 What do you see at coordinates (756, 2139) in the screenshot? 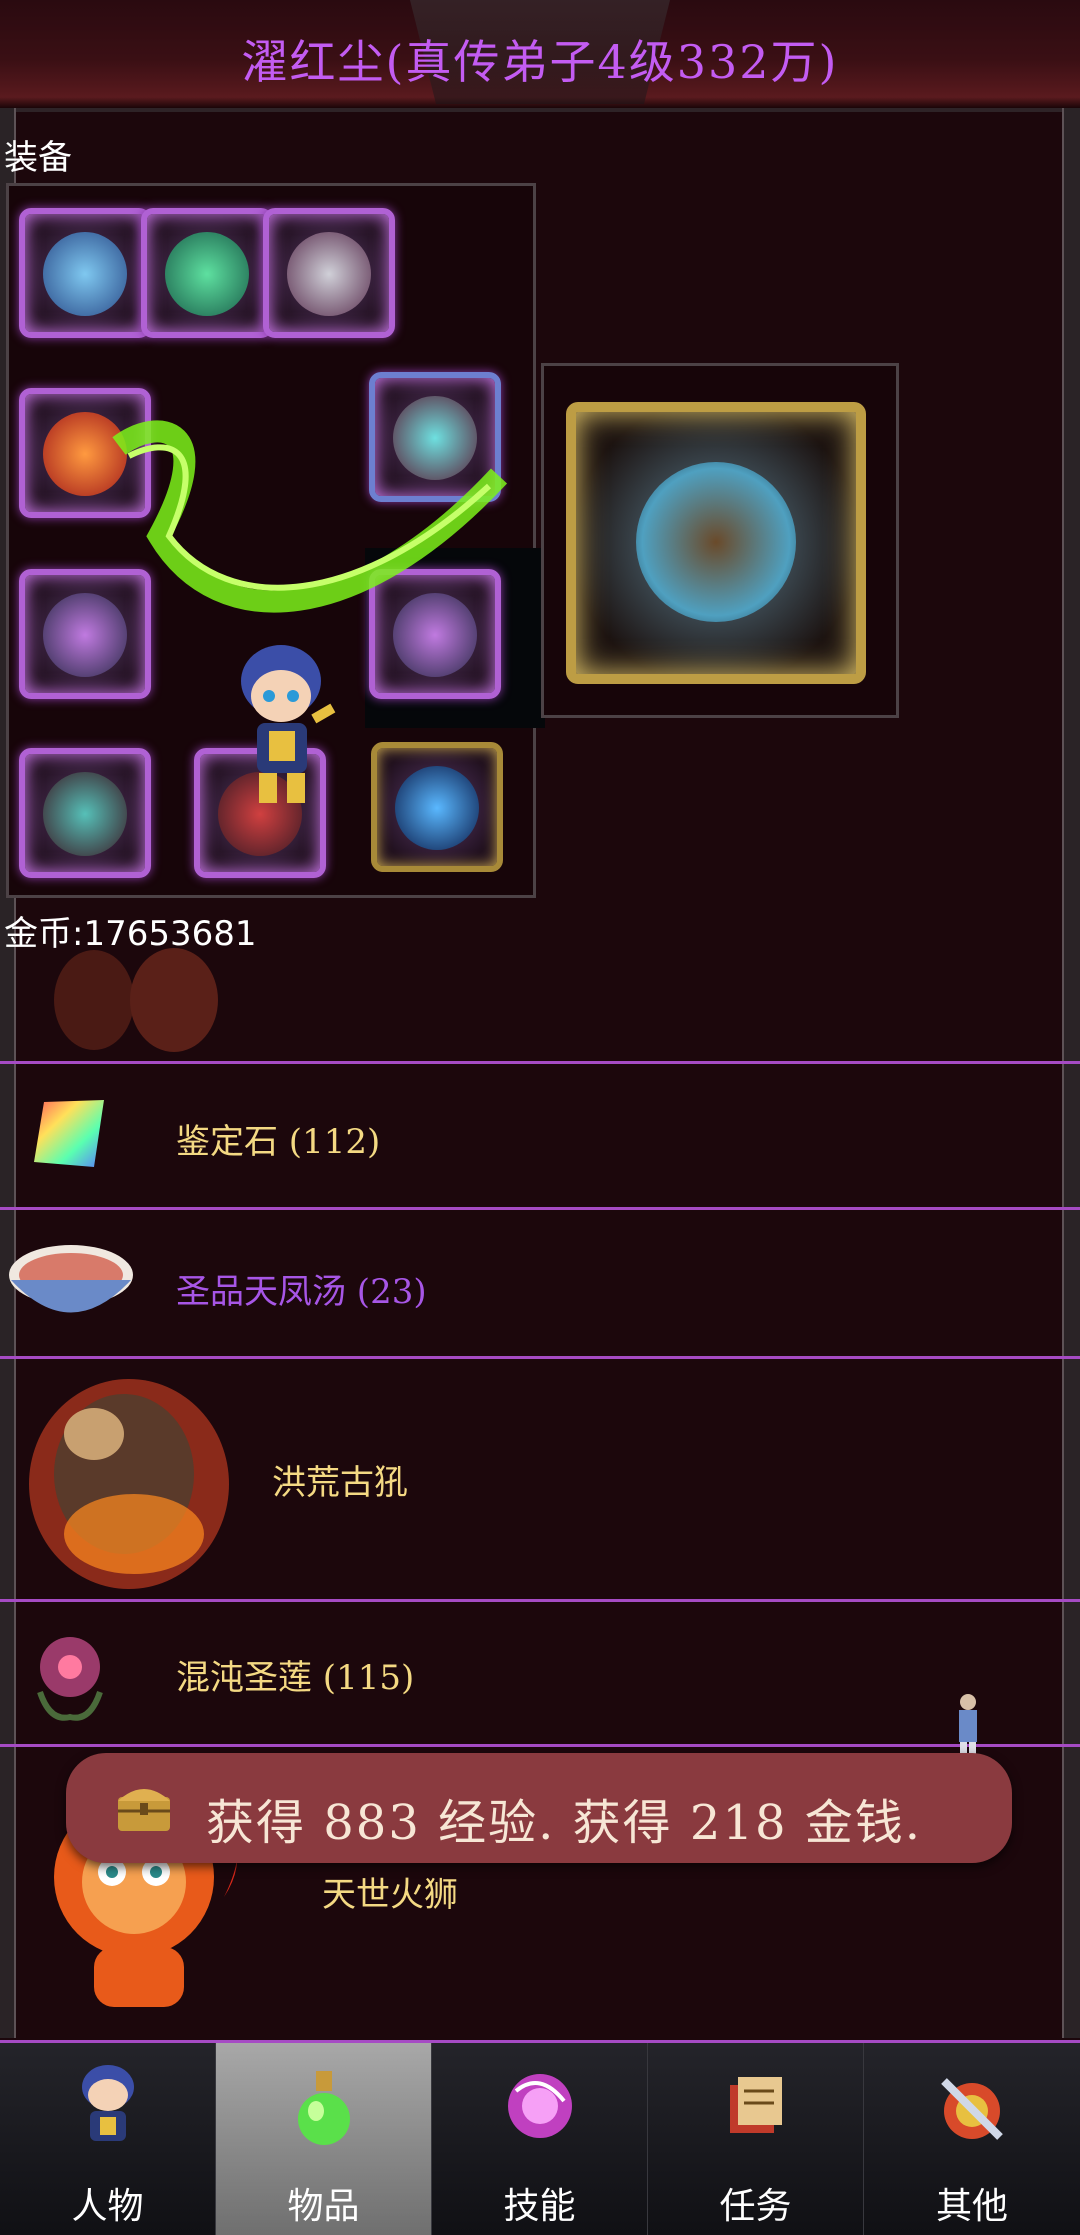
I see `tab-quests: 任务` at bounding box center [756, 2139].